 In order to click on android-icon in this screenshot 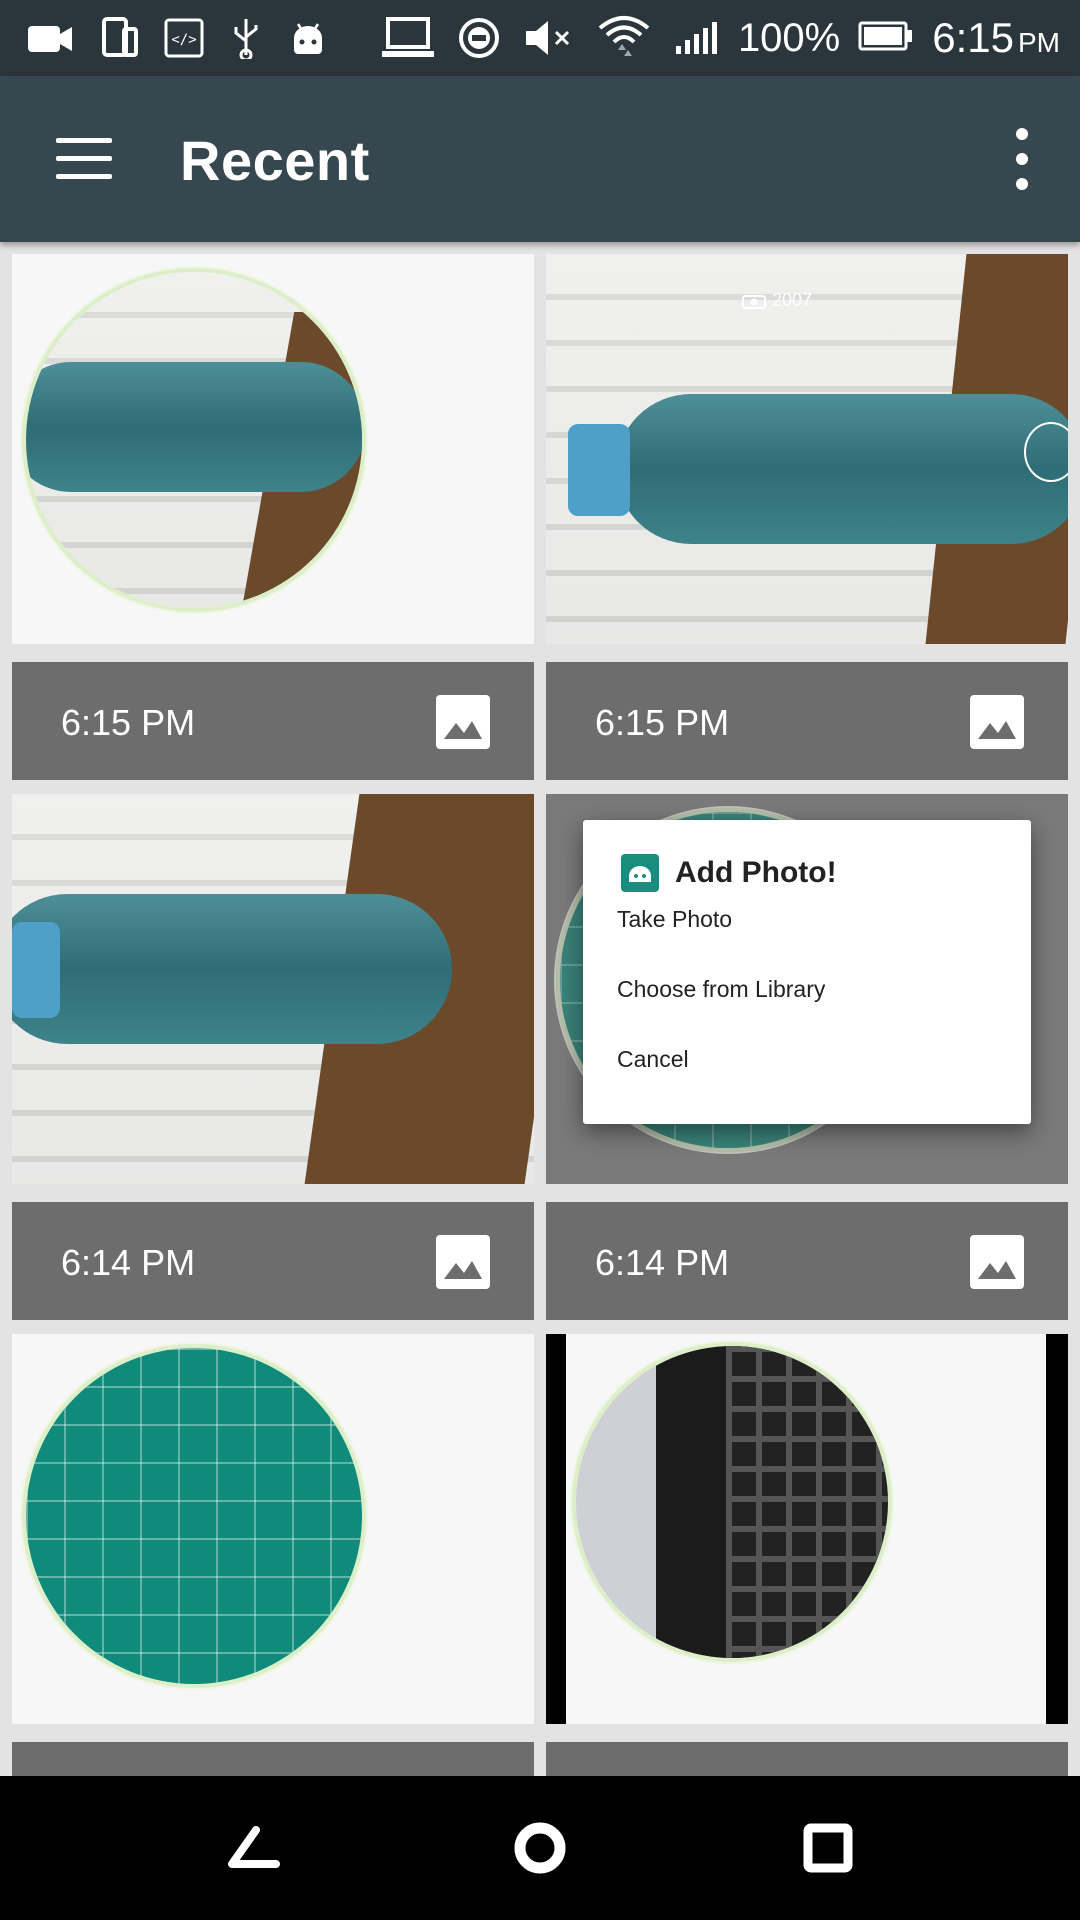, I will do `click(308, 38)`.